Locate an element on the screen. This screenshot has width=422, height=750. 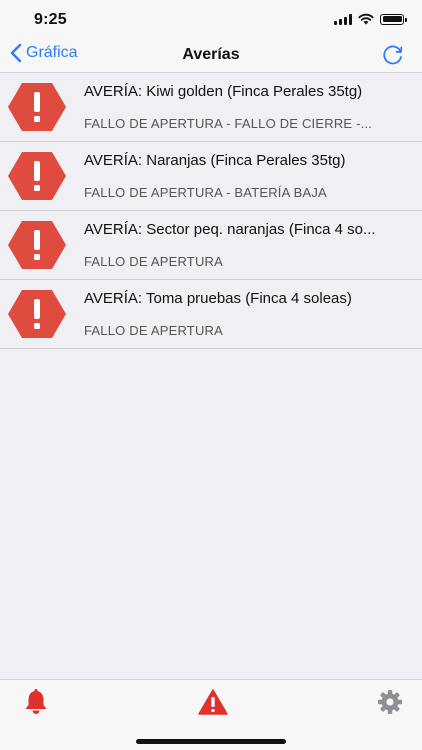
gear-icon is located at coordinates (390, 702).